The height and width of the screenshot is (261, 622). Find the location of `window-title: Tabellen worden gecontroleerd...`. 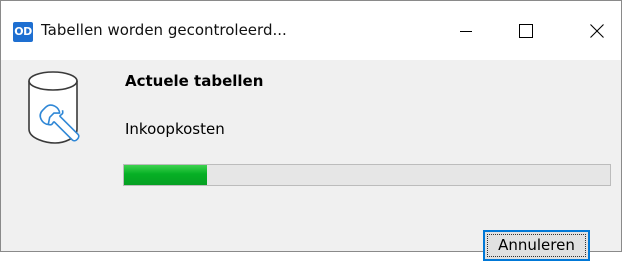

window-title: Tabellen worden gecontroleerd... is located at coordinates (164, 30).